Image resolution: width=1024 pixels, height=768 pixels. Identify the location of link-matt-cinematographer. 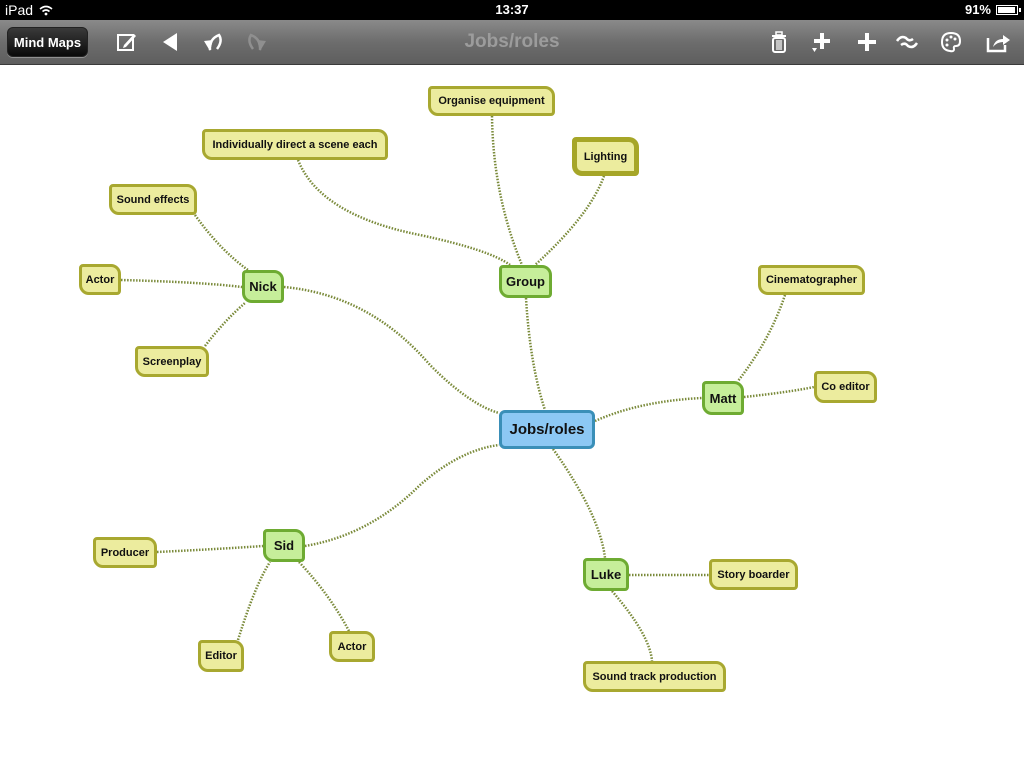
(762, 338).